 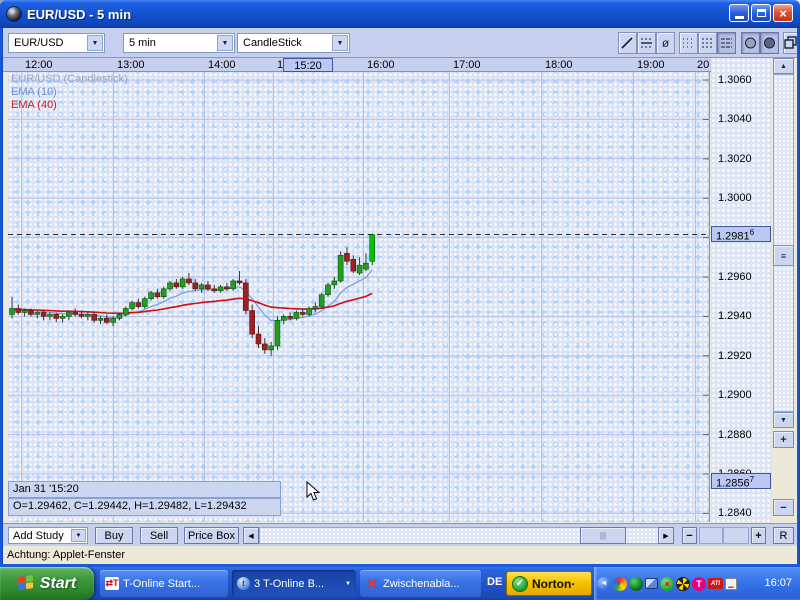 I want to click on clear-studies-tool-button: ø, so click(x=665, y=43).